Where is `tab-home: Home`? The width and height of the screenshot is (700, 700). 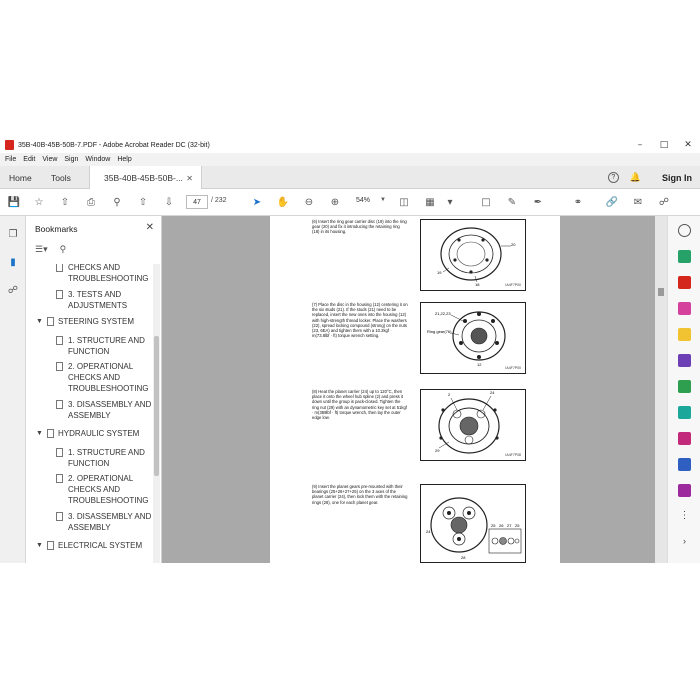 tab-home: Home is located at coordinates (20, 177).